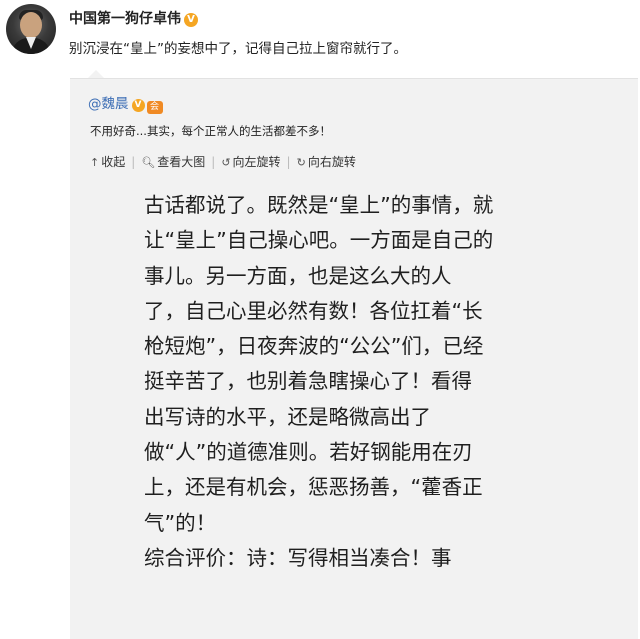  What do you see at coordinates (210, 131) in the screenshot?
I see `repost-text: 不用好奇...其实，每个正常人的生活都差不多！` at bounding box center [210, 131].